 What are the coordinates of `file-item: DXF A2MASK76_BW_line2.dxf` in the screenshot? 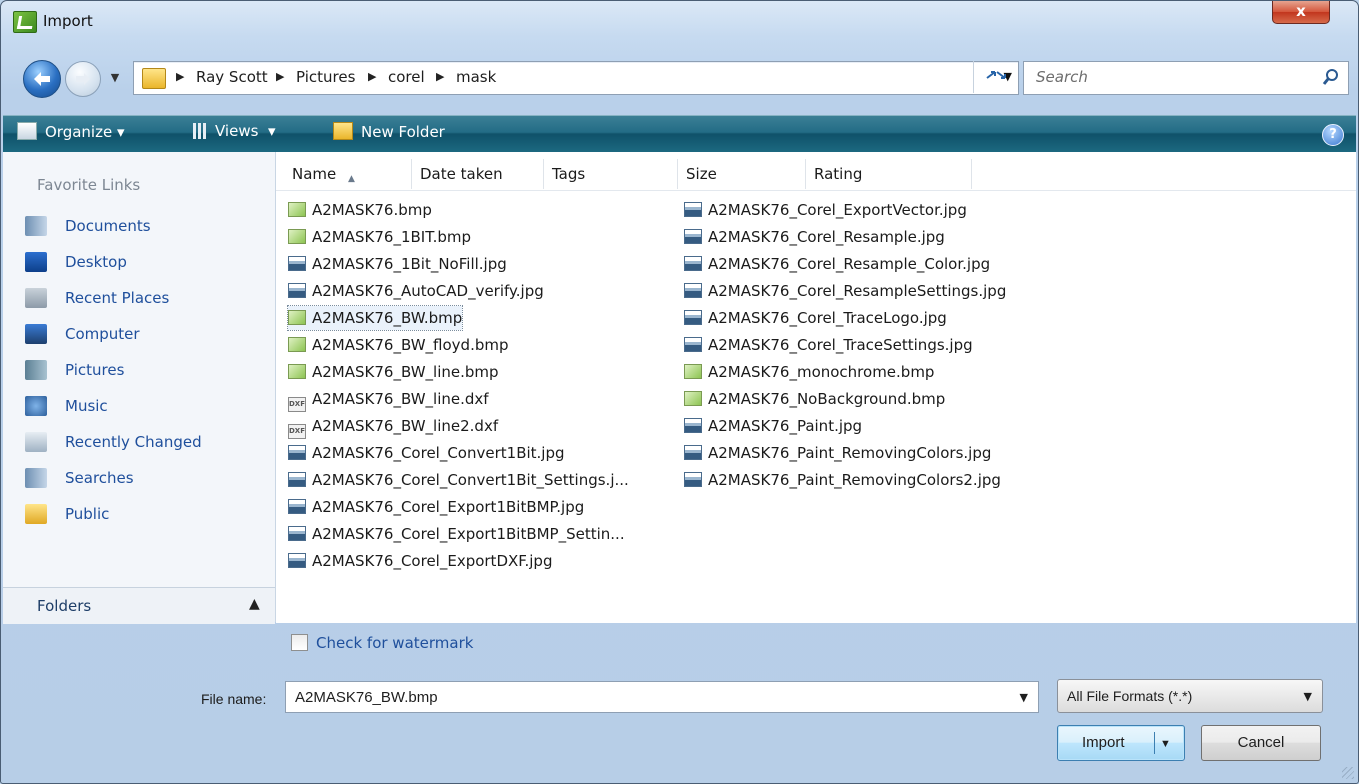 It's located at (393, 426).